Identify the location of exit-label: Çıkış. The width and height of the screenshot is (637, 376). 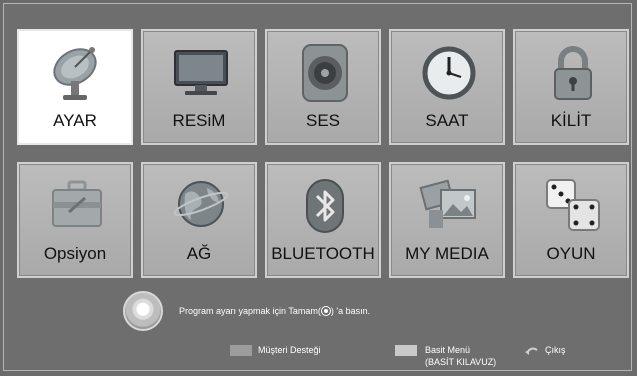
(555, 350).